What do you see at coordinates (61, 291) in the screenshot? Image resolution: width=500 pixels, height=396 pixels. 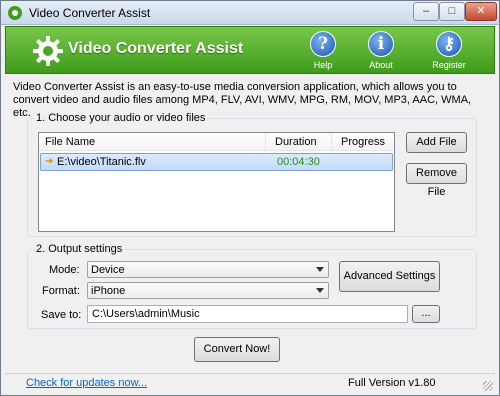 I see `format-label: Format:` at bounding box center [61, 291].